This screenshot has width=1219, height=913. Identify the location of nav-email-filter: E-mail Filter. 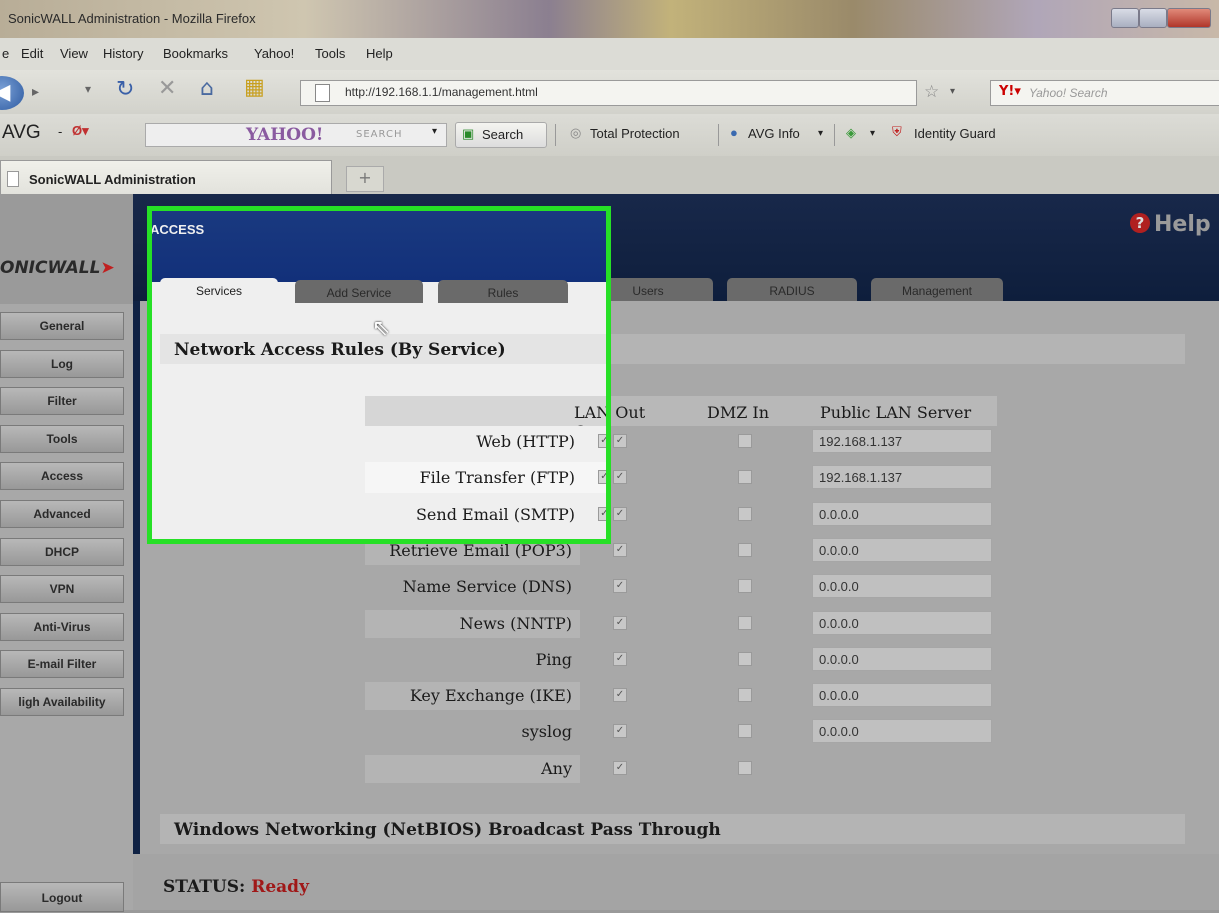
(62, 664).